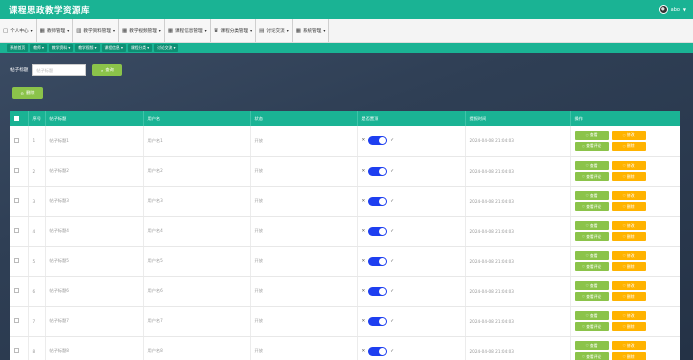 The image size is (693, 360). Describe the element at coordinates (107, 70) in the screenshot. I see `search-button: ⌕ 查询` at that location.